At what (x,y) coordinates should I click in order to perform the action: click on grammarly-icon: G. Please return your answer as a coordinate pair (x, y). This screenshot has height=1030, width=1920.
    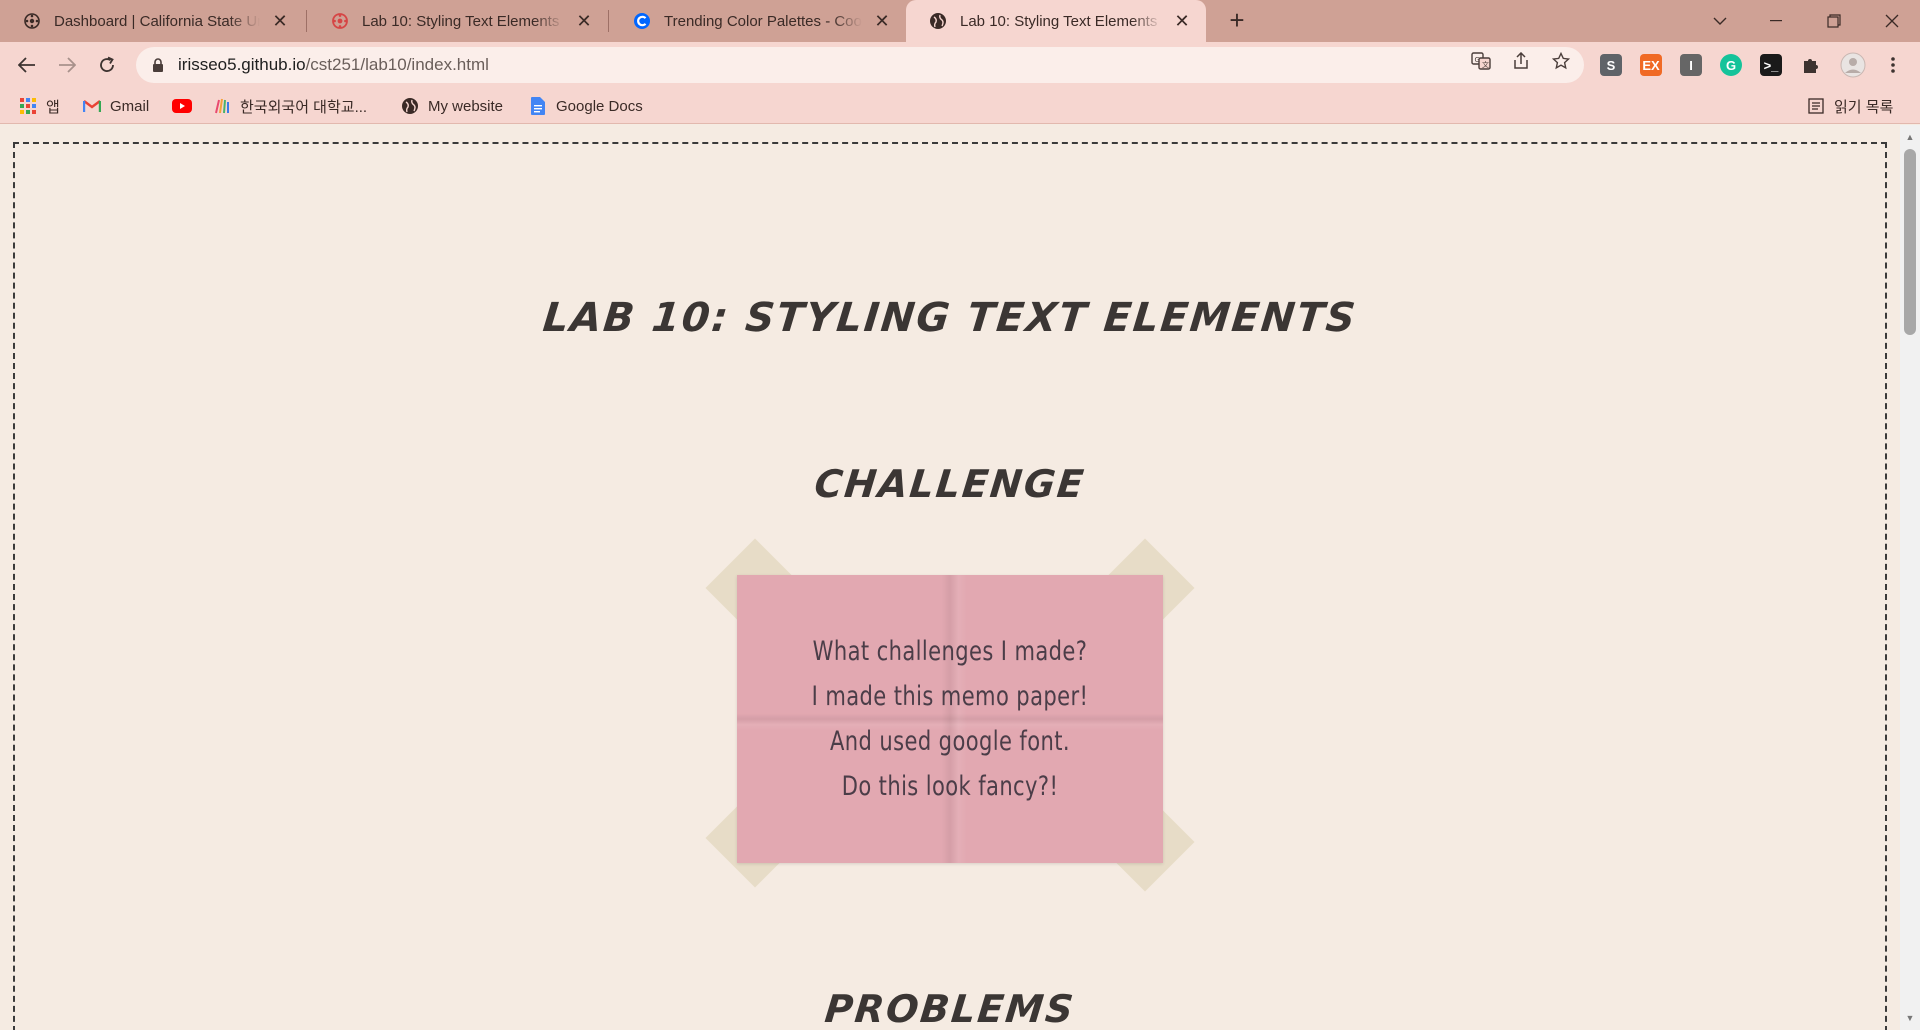
    Looking at the image, I should click on (1731, 65).